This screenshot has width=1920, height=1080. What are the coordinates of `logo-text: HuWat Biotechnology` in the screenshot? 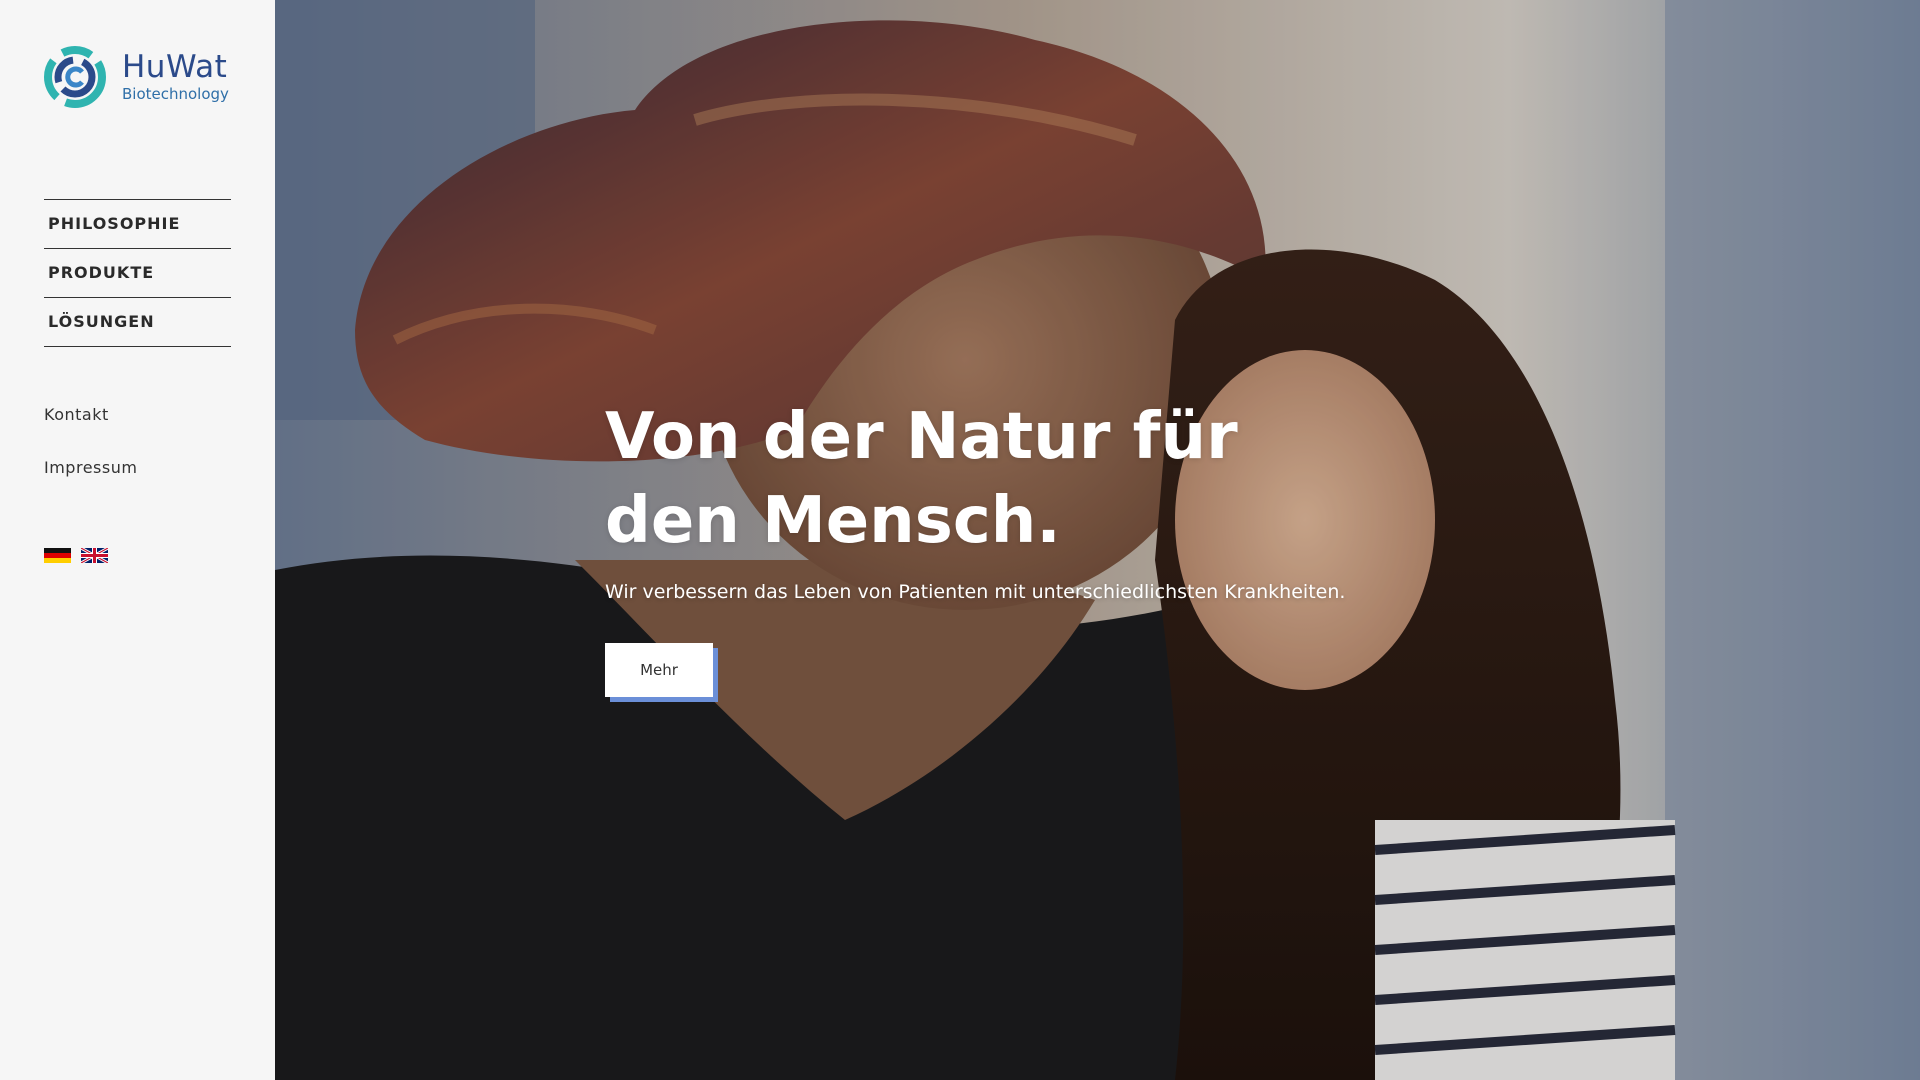 It's located at (175, 77).